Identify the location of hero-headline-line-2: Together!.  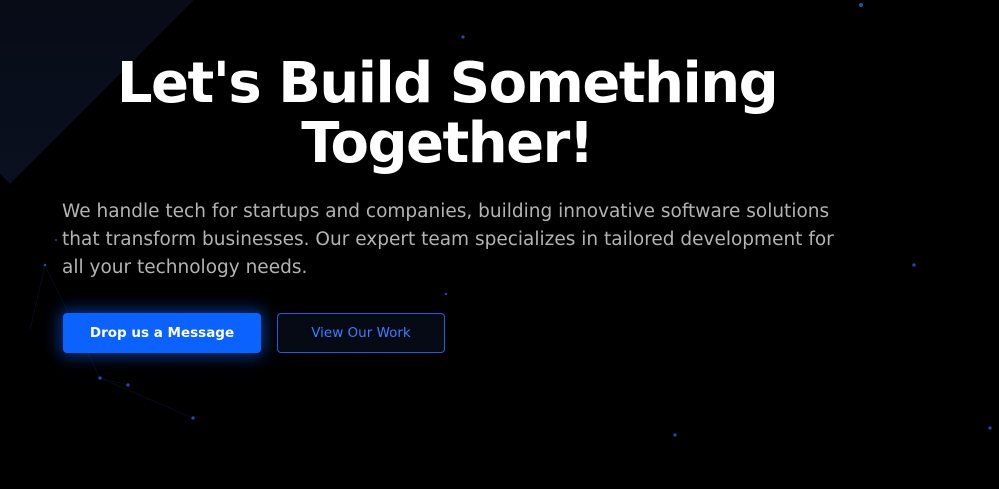
(447, 143).